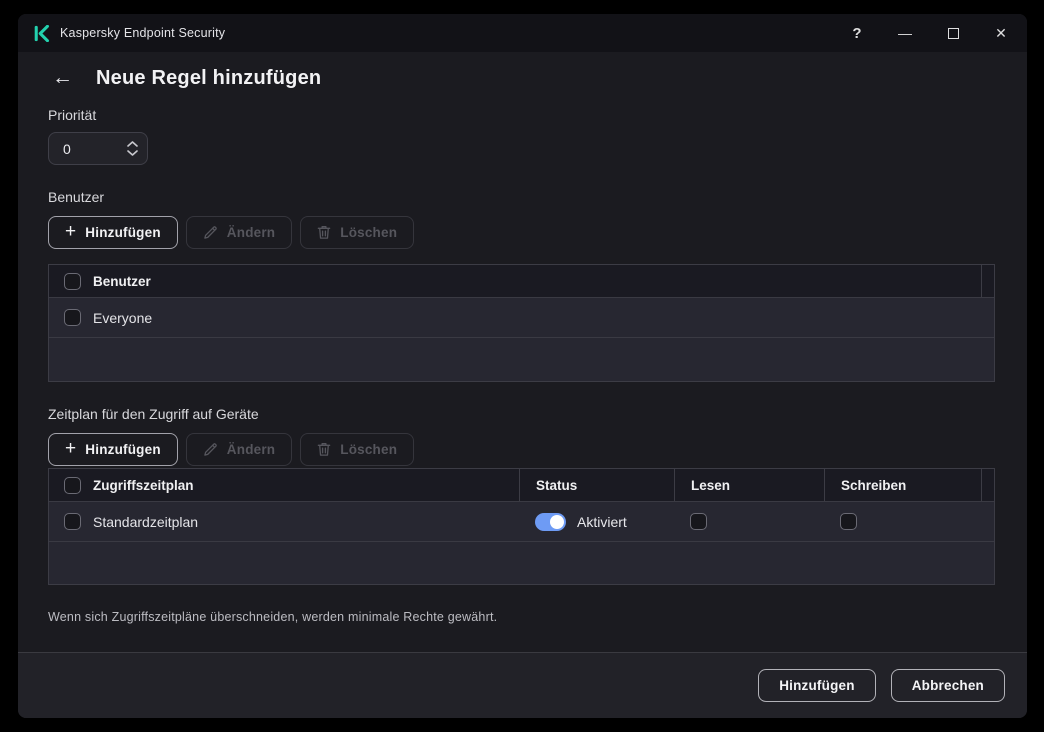 This screenshot has height=732, width=1044. Describe the element at coordinates (602, 521) in the screenshot. I see `status-label: Aktiviert` at that location.